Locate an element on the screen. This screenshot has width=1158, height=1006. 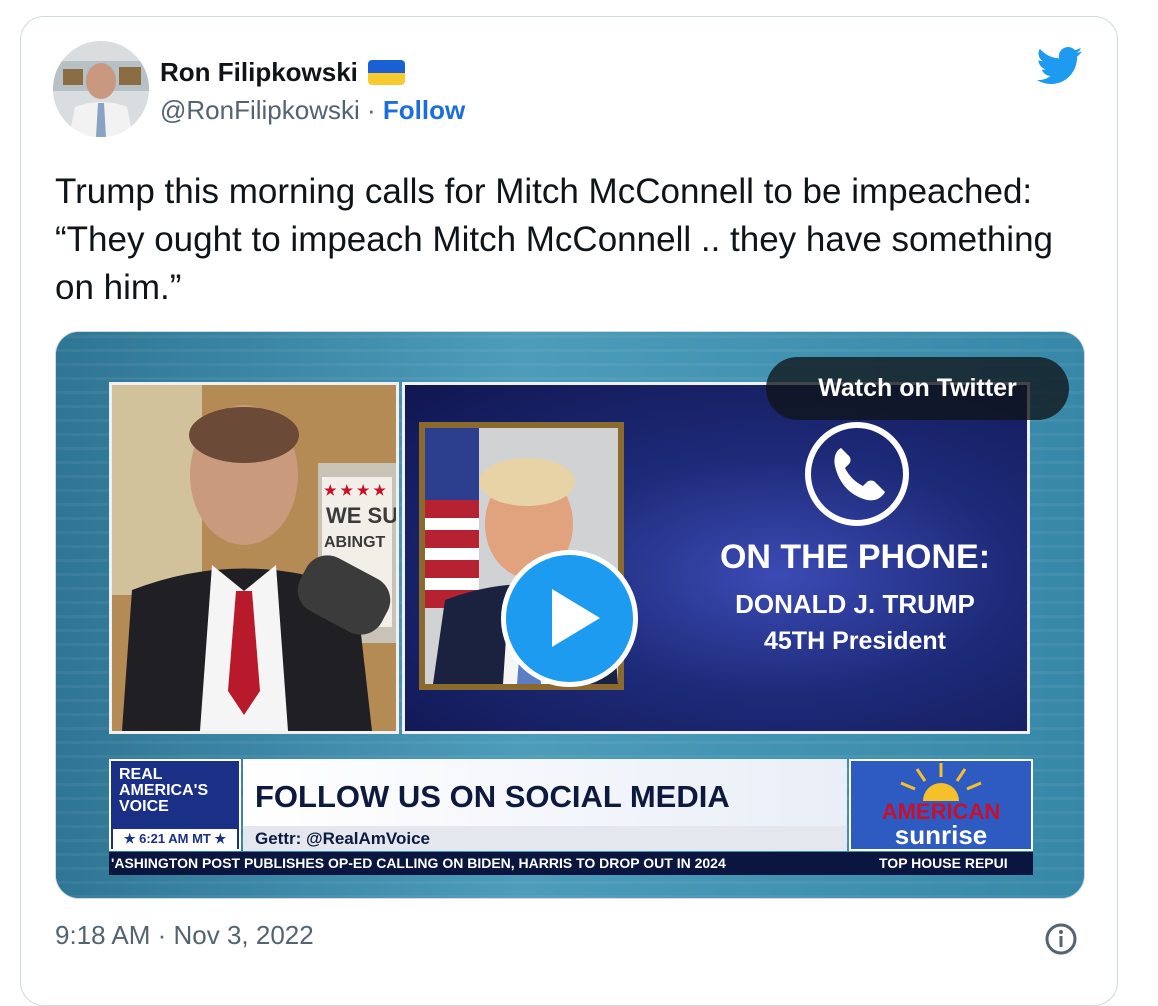
watch-on-twitter-button: Watch on Twitter is located at coordinates (917, 388).